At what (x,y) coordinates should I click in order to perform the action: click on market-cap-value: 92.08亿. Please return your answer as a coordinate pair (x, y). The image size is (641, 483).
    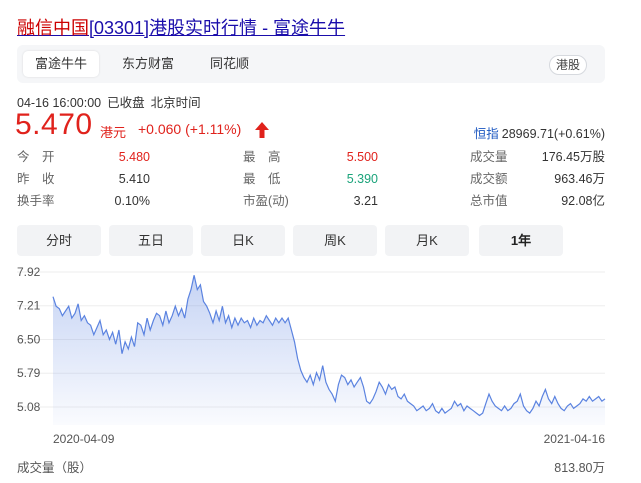
    Looking at the image, I should click on (583, 201).